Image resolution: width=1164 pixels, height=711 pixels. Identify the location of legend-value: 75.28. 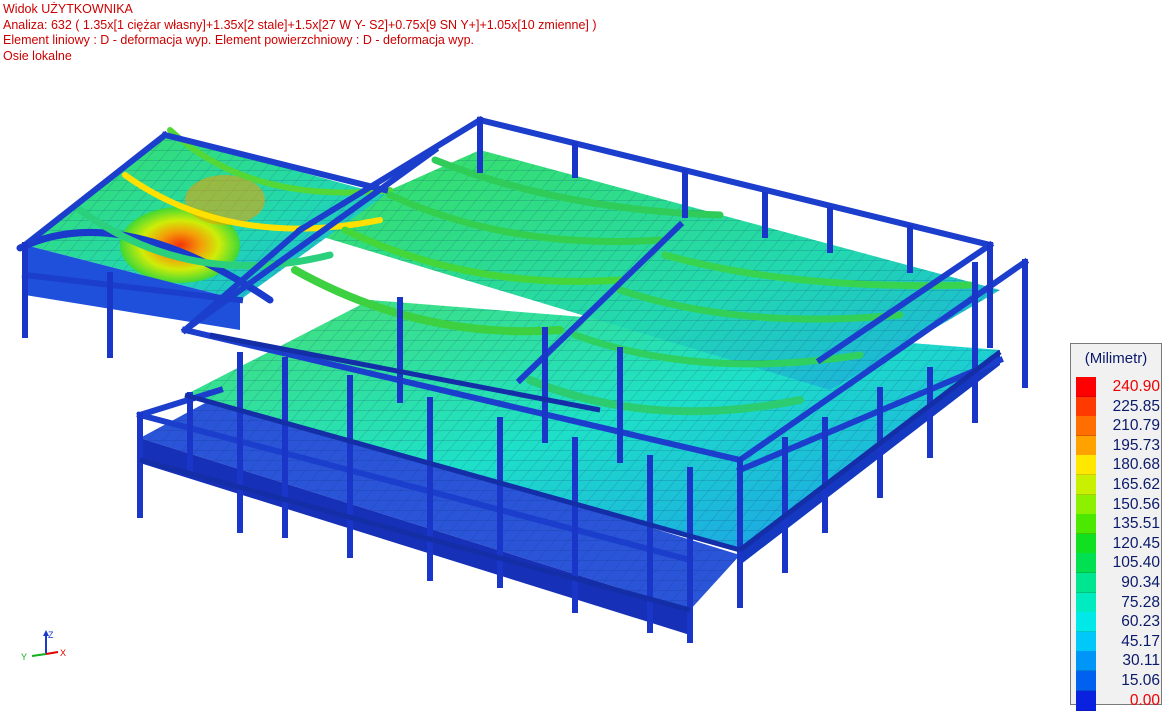
(1140, 602).